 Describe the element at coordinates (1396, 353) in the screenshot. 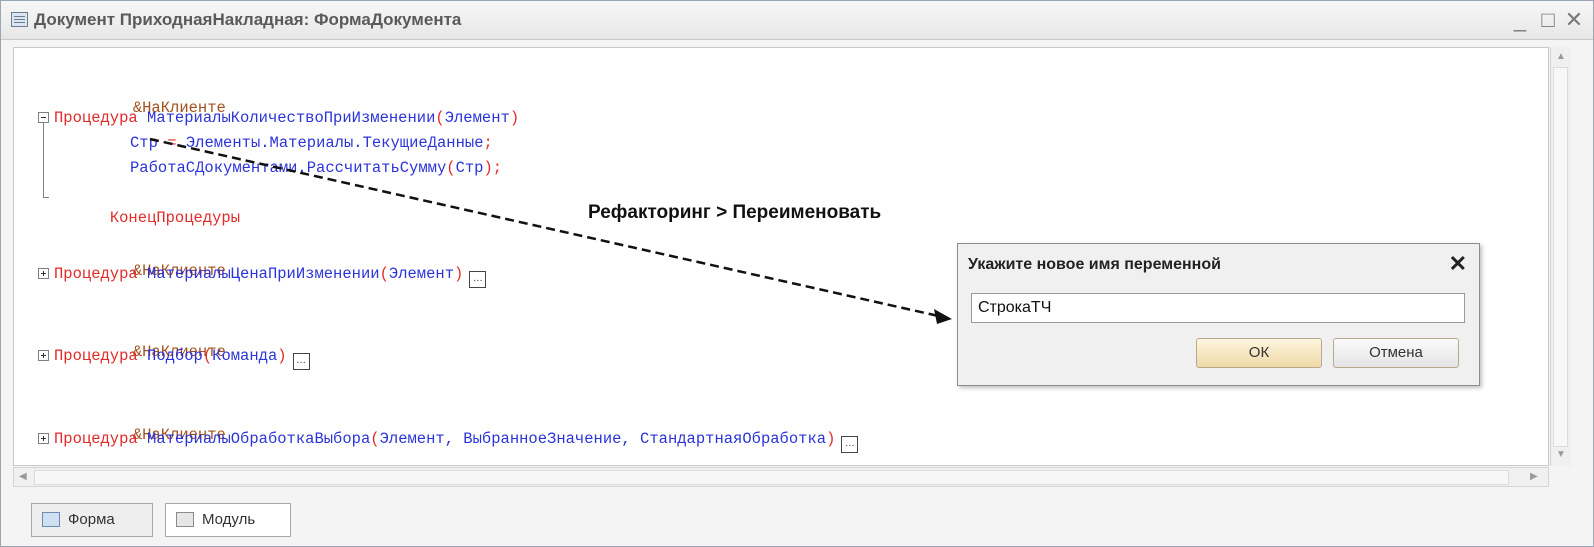

I see `cancel-button: Отмена` at that location.